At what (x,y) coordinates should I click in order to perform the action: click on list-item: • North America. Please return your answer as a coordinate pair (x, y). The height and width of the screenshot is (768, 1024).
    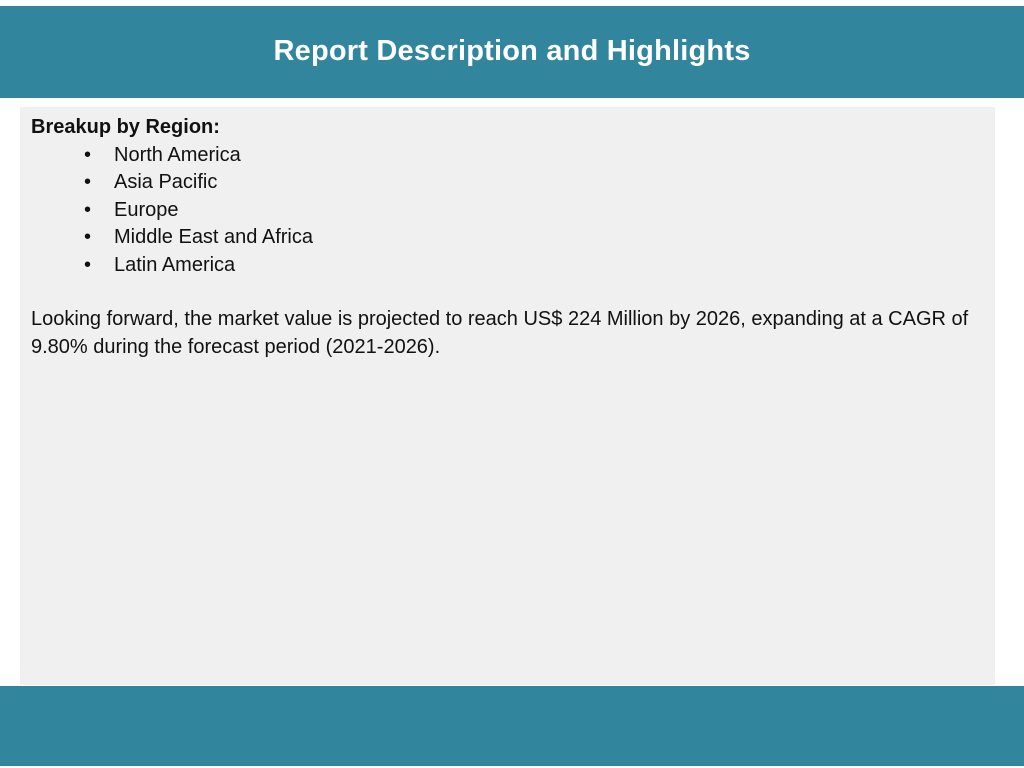
    Looking at the image, I should click on (513, 156).